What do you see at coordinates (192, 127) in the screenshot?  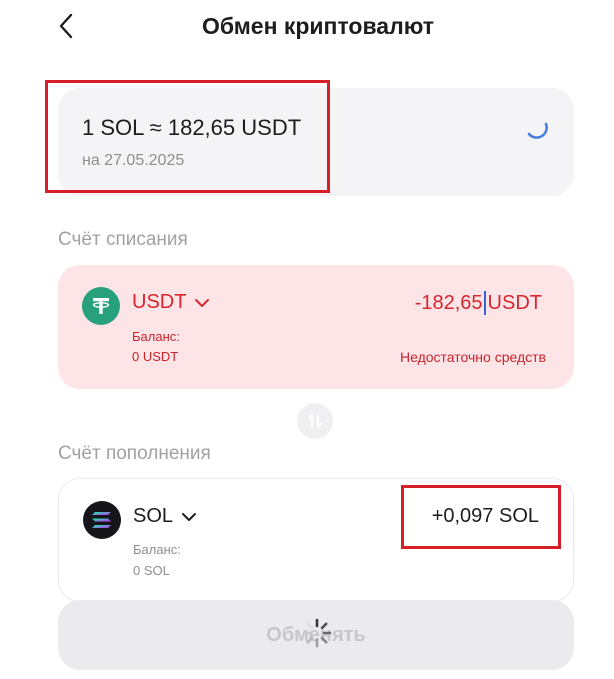 I see `exchange-rate-value: 1 SOL ≈ 182,65 USDT` at bounding box center [192, 127].